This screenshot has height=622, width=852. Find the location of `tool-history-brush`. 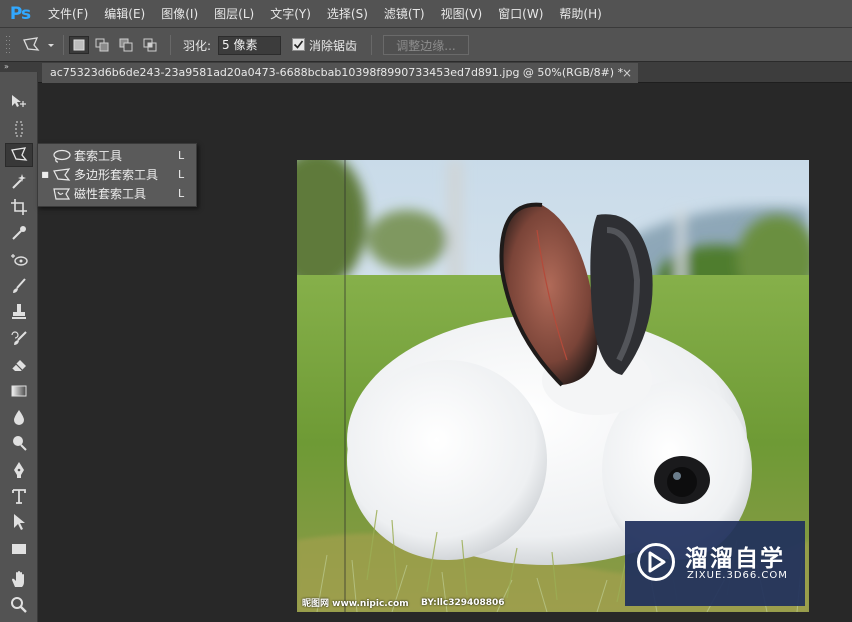

tool-history-brush is located at coordinates (19, 339).